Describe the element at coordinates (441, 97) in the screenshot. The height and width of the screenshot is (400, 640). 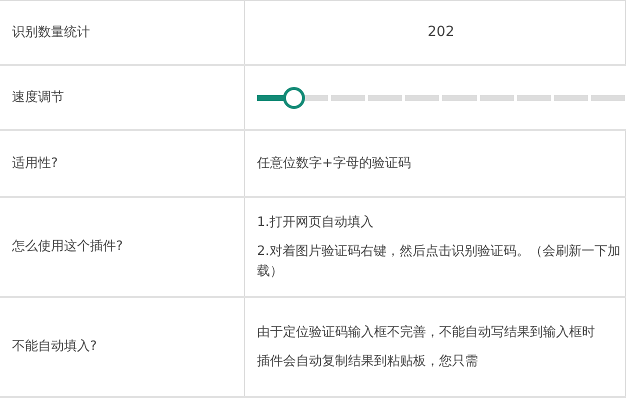
I see `speed-slider` at that location.